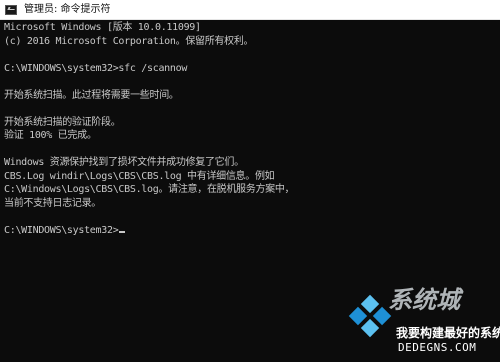 The height and width of the screenshot is (362, 500). What do you see at coordinates (370, 316) in the screenshot?
I see `windows-logo-icon` at bounding box center [370, 316].